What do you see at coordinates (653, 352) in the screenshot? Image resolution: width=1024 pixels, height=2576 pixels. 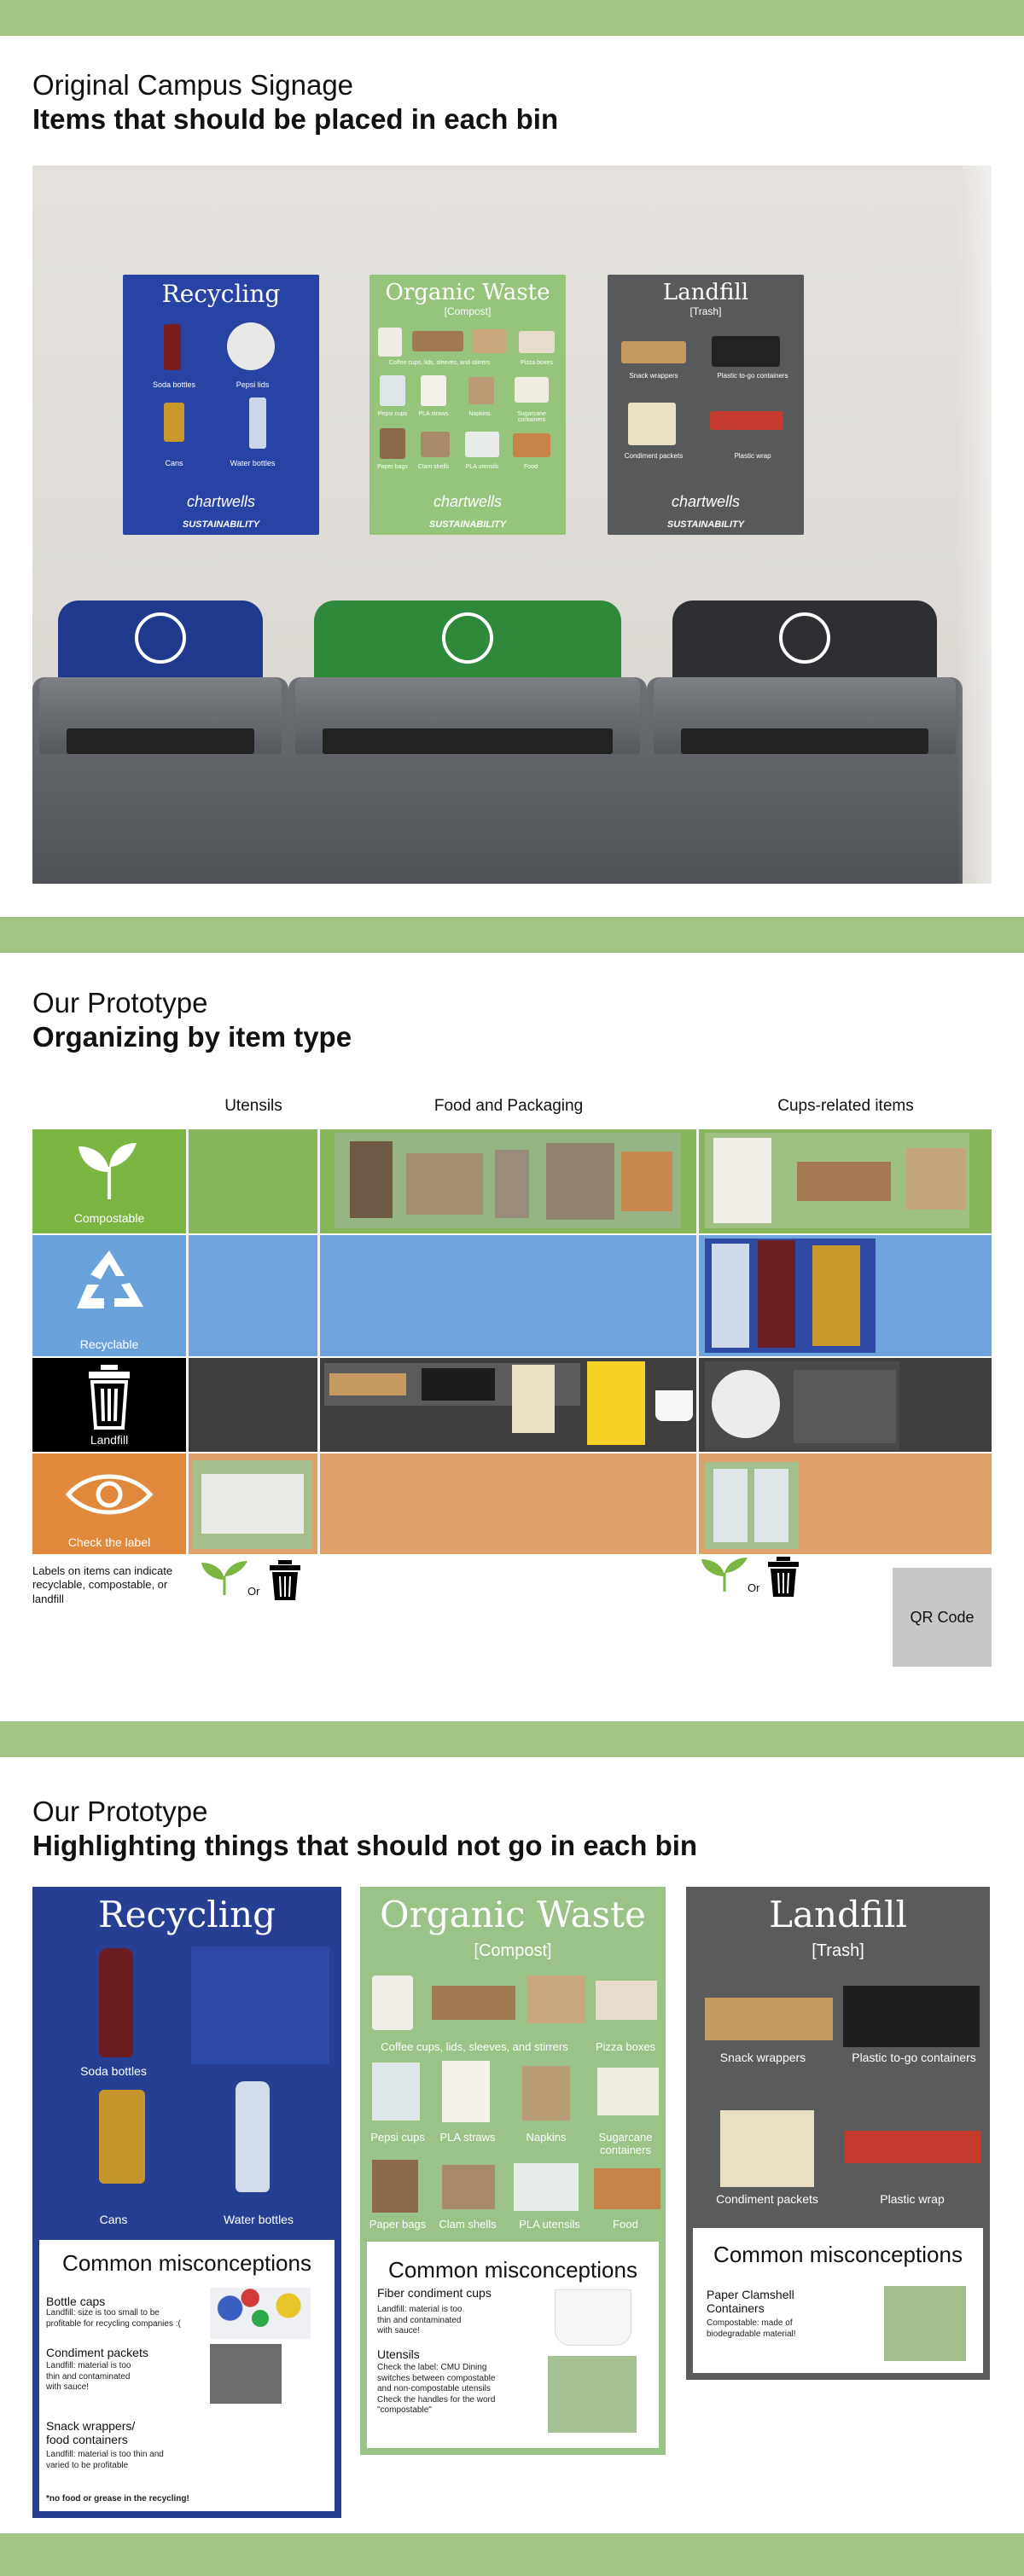 I see `snack-wrapper-thumb` at bounding box center [653, 352].